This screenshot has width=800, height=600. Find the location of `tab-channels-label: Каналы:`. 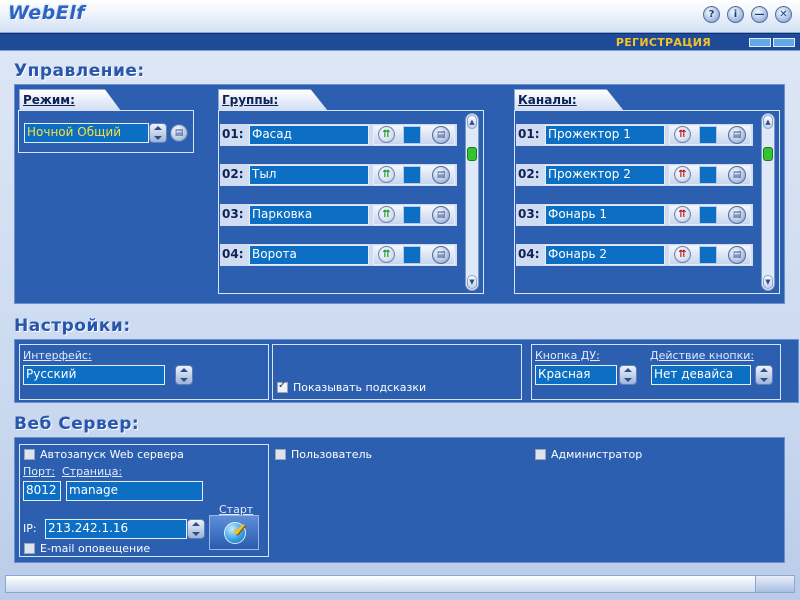

tab-channels-label: Каналы: is located at coordinates (547, 100).